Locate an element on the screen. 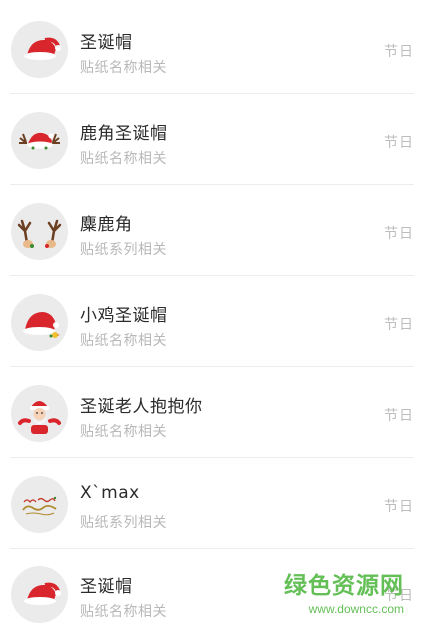  sticker-row: 小鸡圣诞帽 贴纸名称相关 节日 is located at coordinates (211, 321).